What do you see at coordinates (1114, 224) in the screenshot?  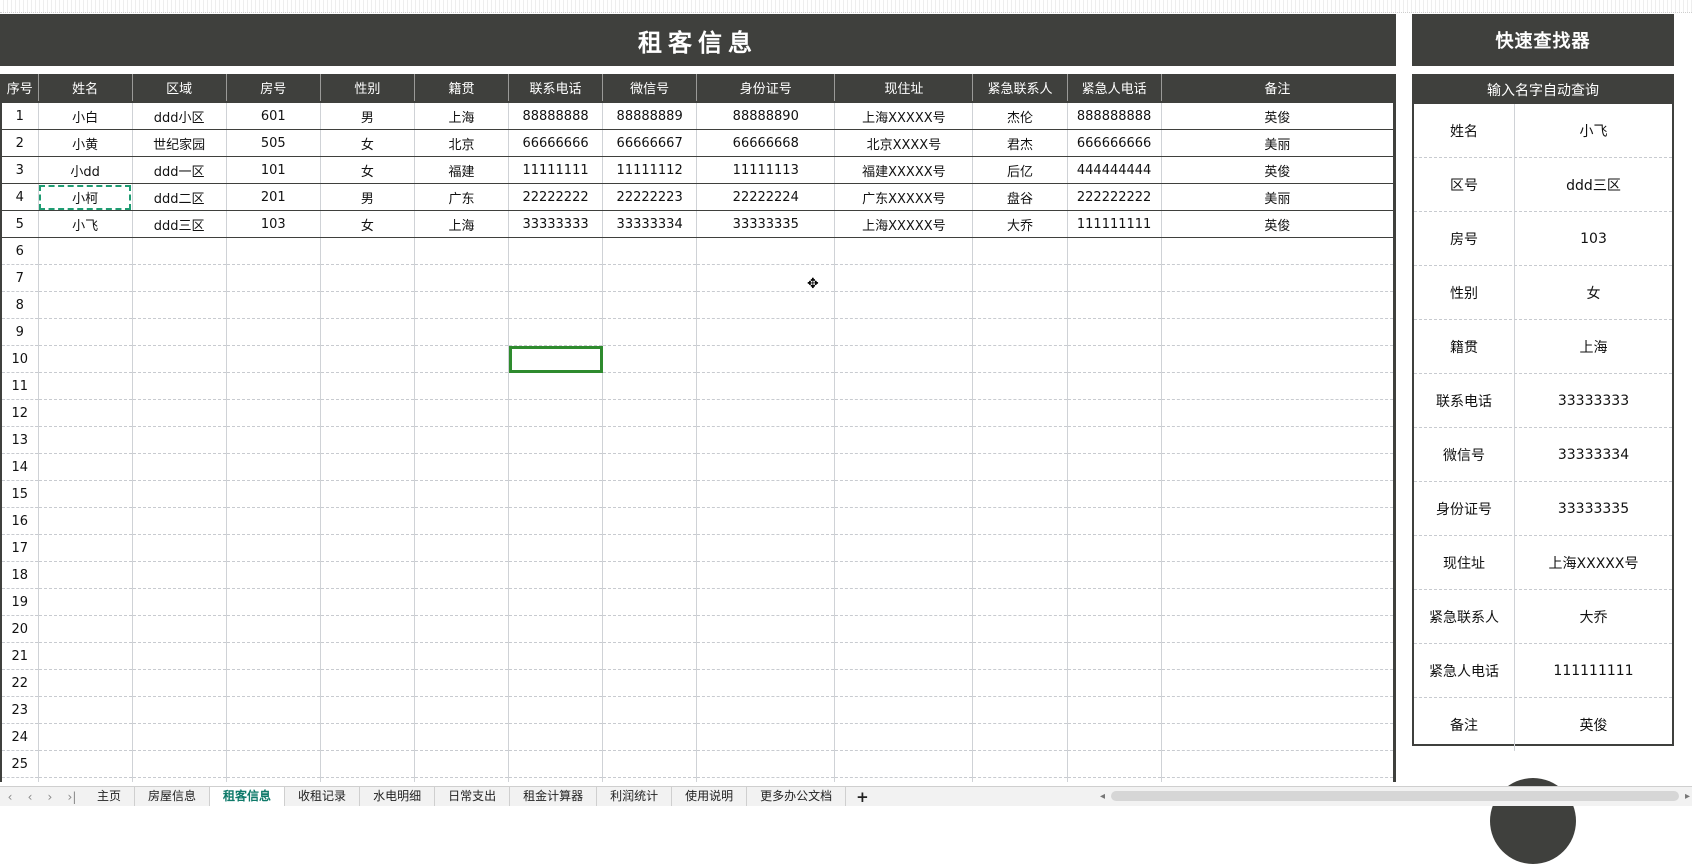 I see `table-cell: 111111111` at bounding box center [1114, 224].